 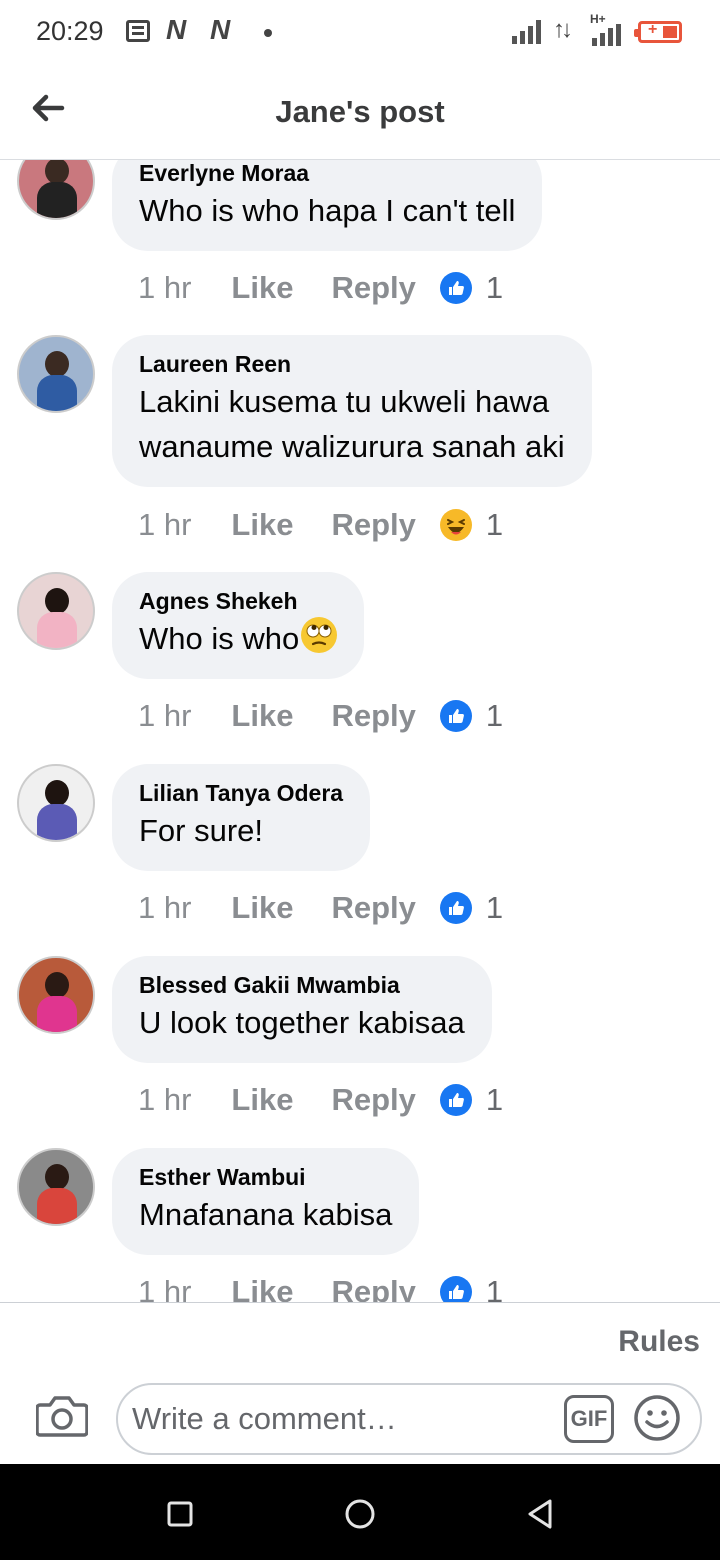 I want to click on face-with-rolling-eyes-icon, so click(x=319, y=635).